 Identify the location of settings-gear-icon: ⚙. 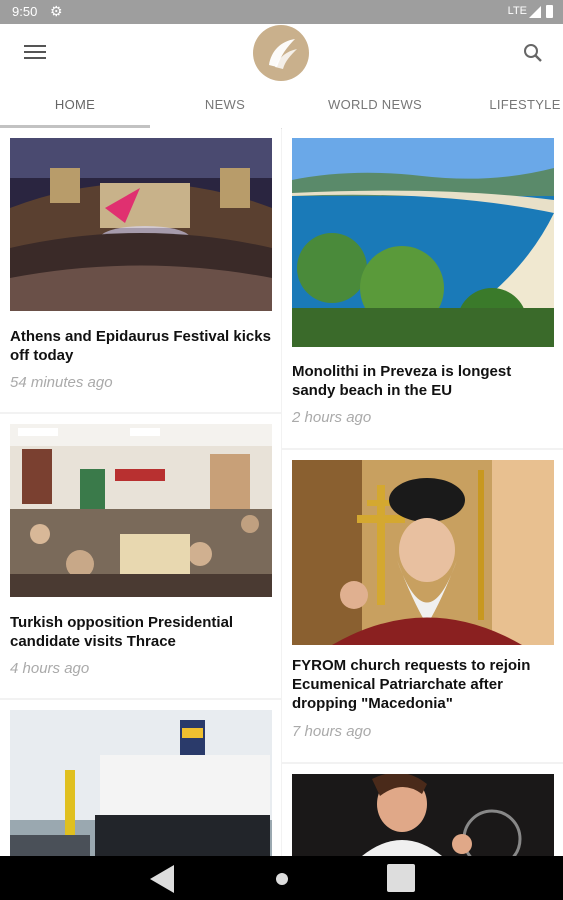
(56, 11).